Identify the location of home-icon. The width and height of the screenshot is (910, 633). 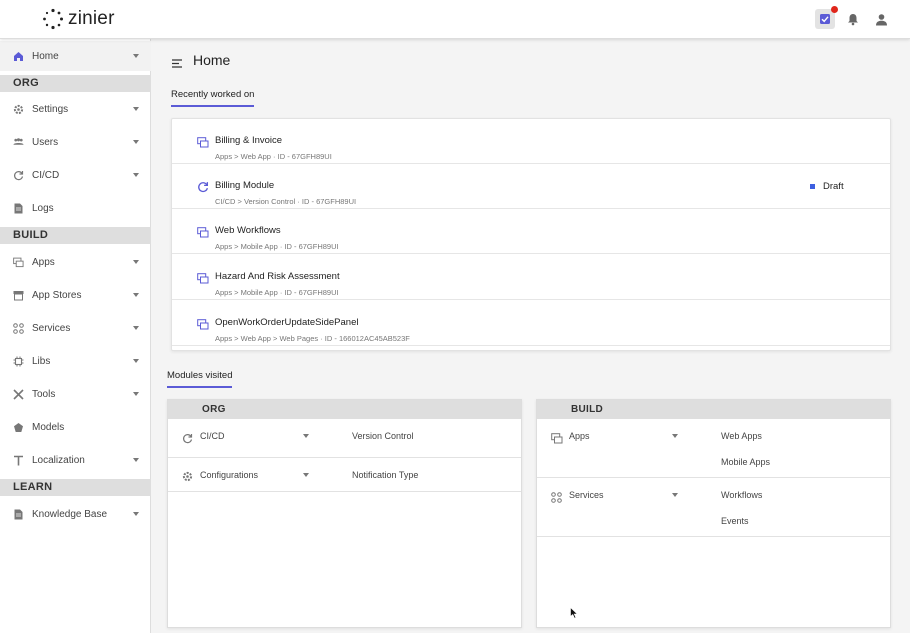
(18, 56).